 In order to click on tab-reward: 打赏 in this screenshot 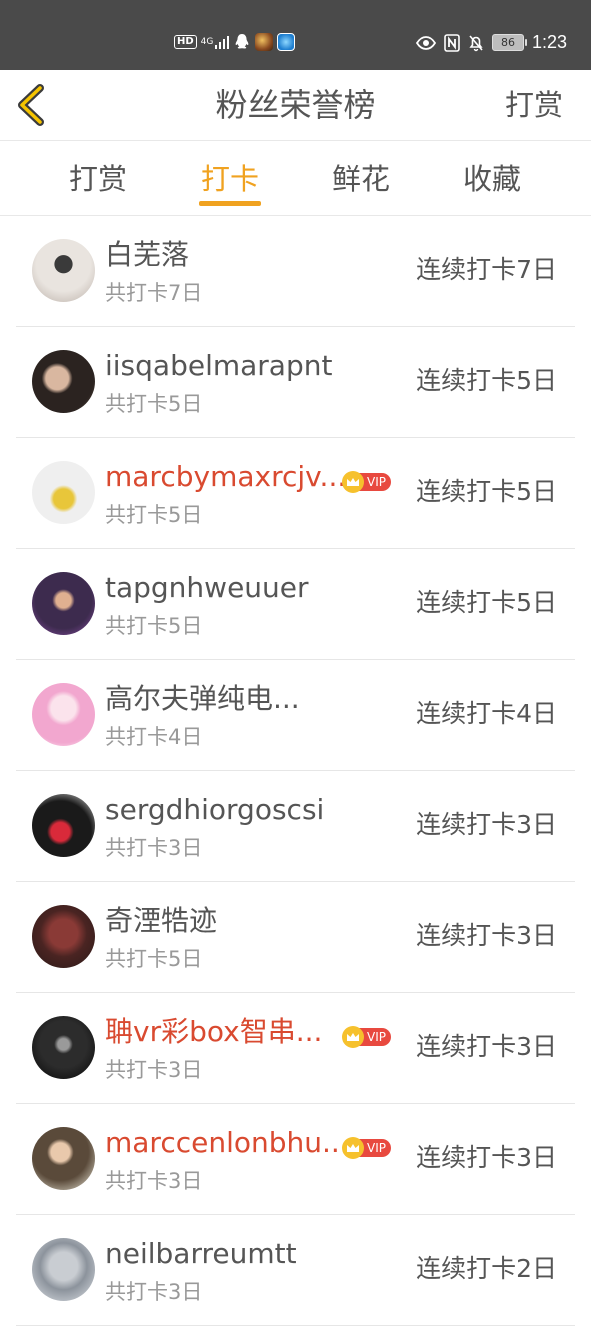, I will do `click(98, 179)`.